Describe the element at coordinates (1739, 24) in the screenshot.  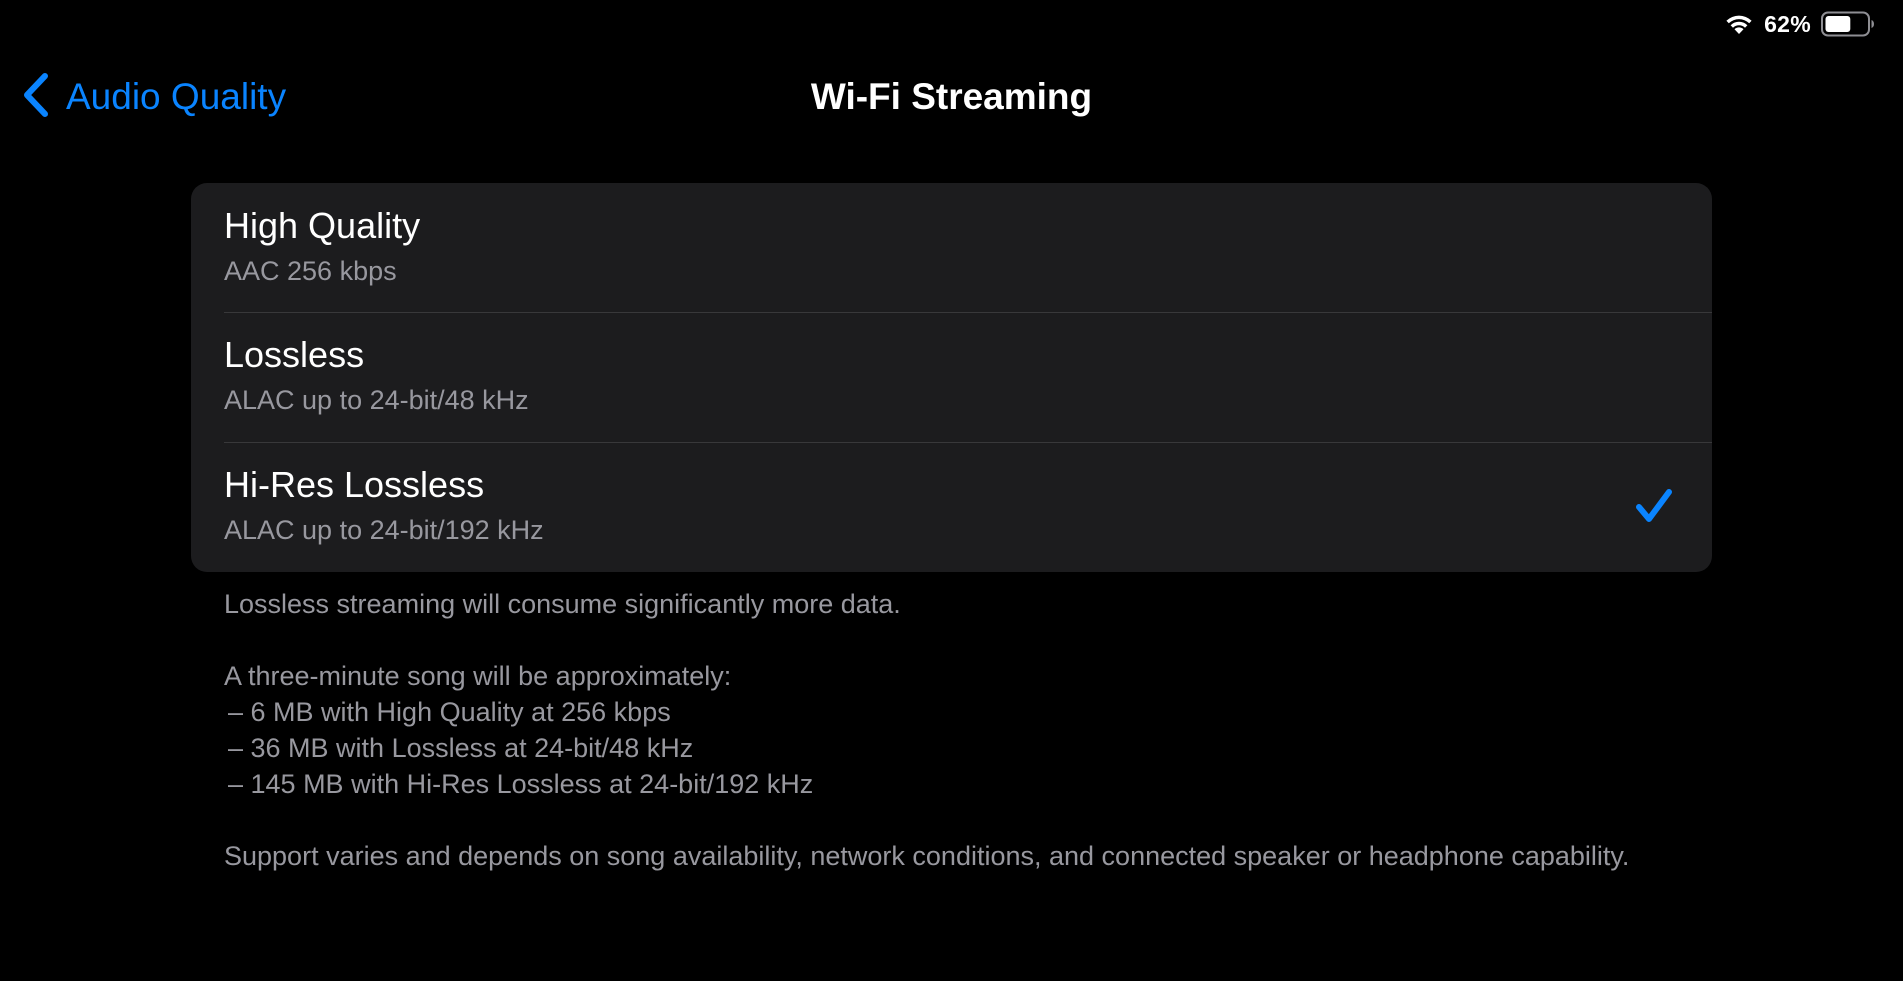
I see `wifi-icon` at that location.